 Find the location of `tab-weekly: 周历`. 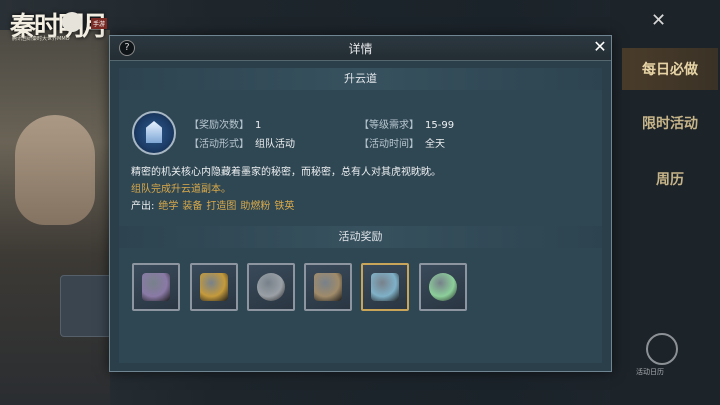

tab-weekly: 周历 is located at coordinates (670, 179).